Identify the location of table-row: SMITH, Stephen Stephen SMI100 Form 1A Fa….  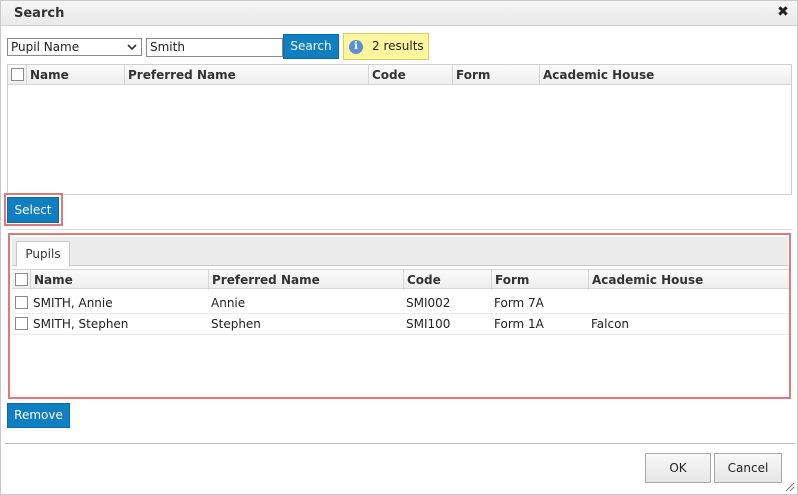
(400, 324).